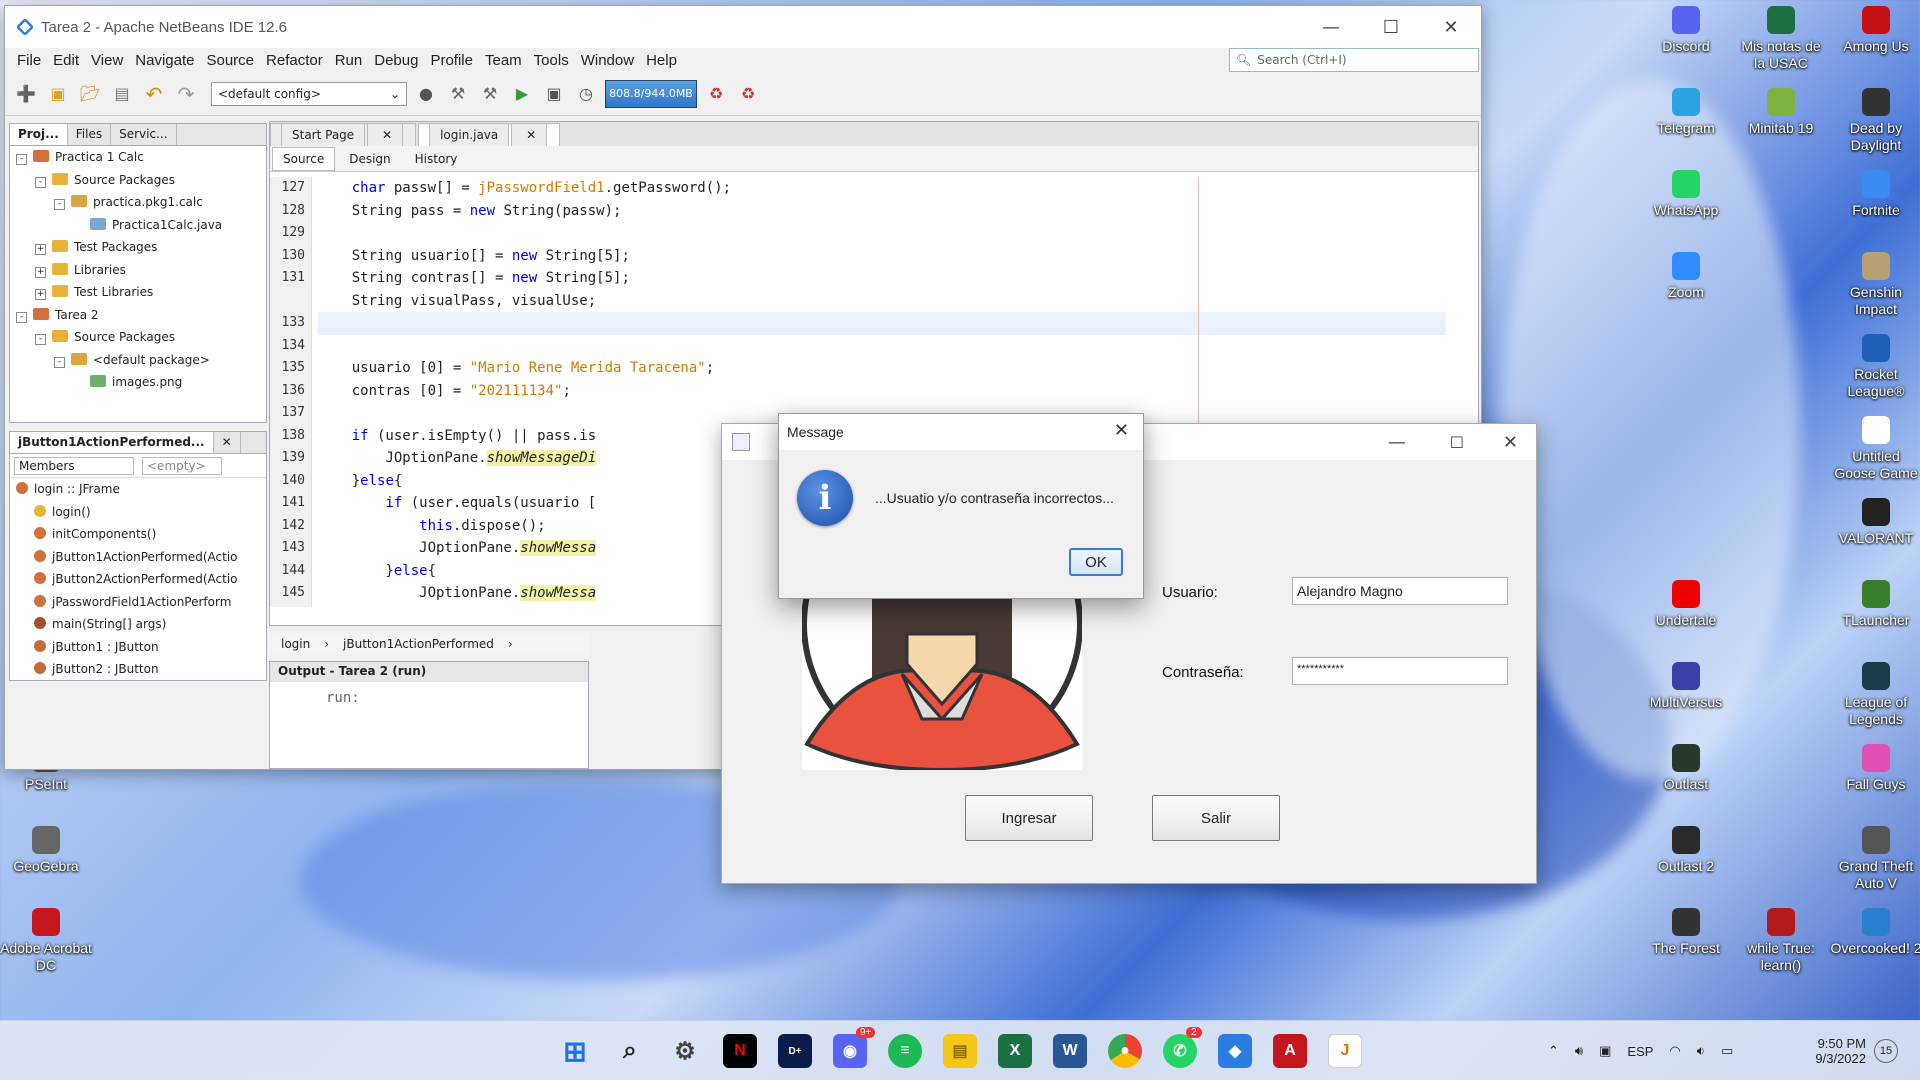 The image size is (1920, 1080). What do you see at coordinates (1686, 686) in the screenshot?
I see `desktop-icon: MultiVersus` at bounding box center [1686, 686].